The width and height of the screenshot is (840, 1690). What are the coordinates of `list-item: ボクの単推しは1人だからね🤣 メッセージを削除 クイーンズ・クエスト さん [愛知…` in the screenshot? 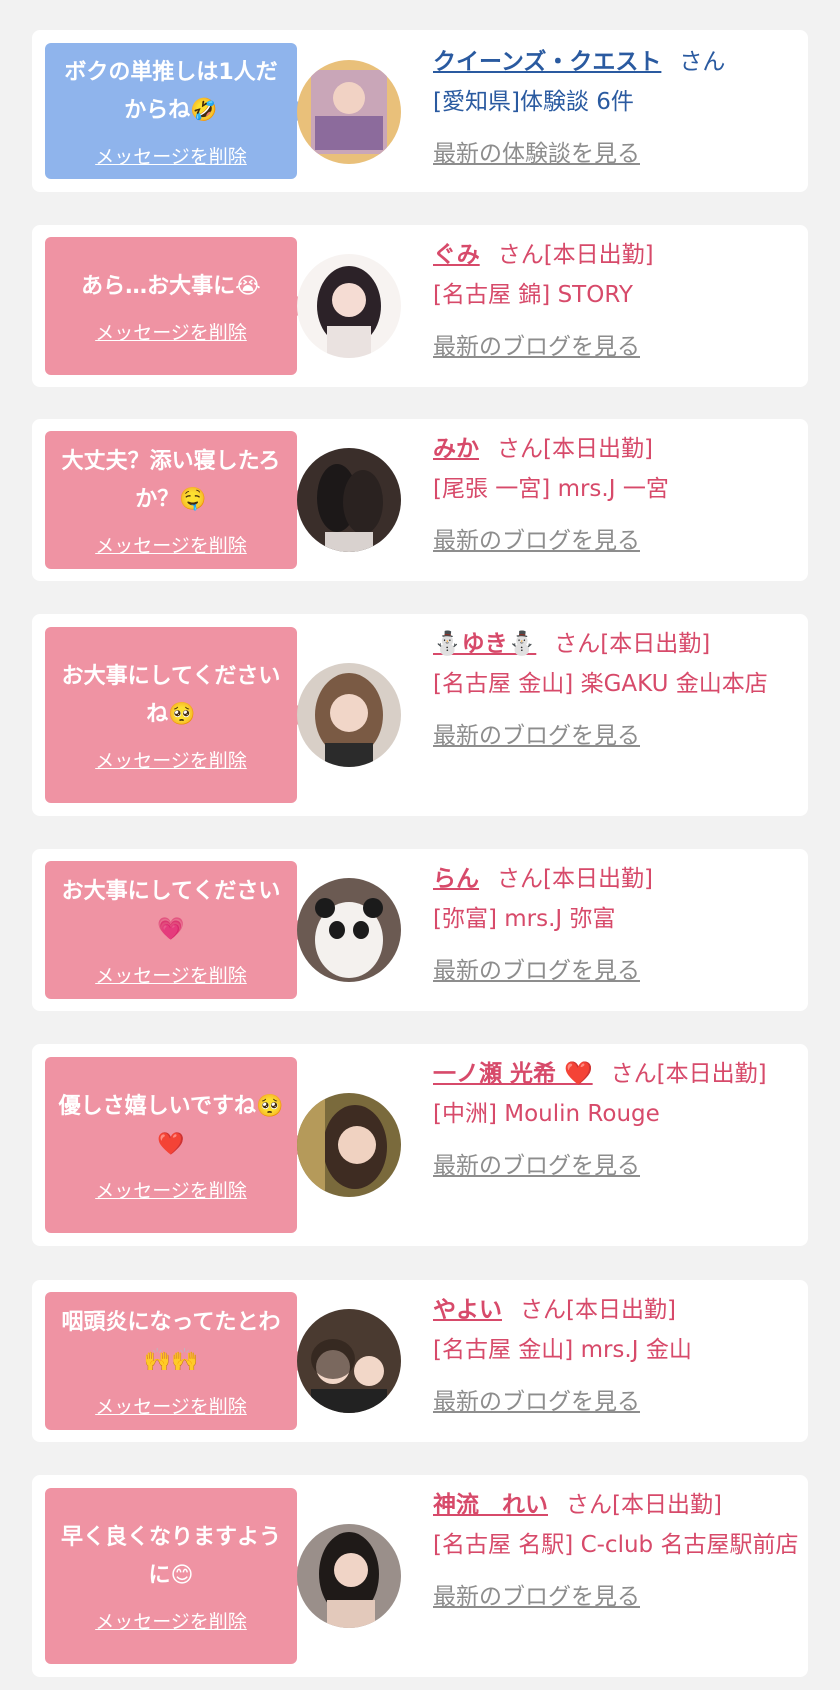 It's located at (420, 111).